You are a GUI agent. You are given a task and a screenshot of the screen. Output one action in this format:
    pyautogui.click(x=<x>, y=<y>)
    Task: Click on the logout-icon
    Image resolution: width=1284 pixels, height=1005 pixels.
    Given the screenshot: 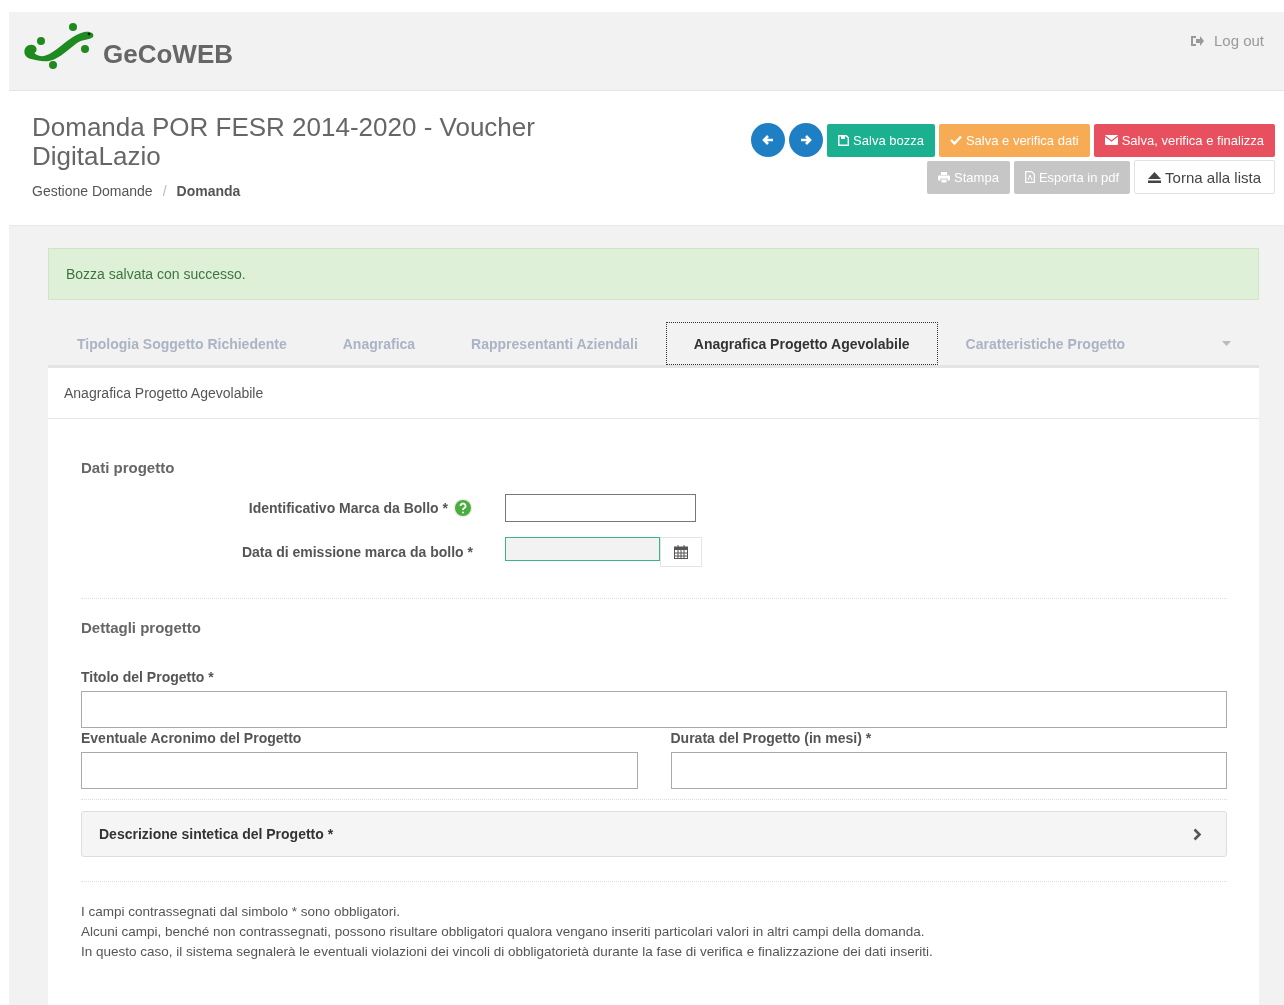 What is the action you would take?
    pyautogui.click(x=1196, y=40)
    